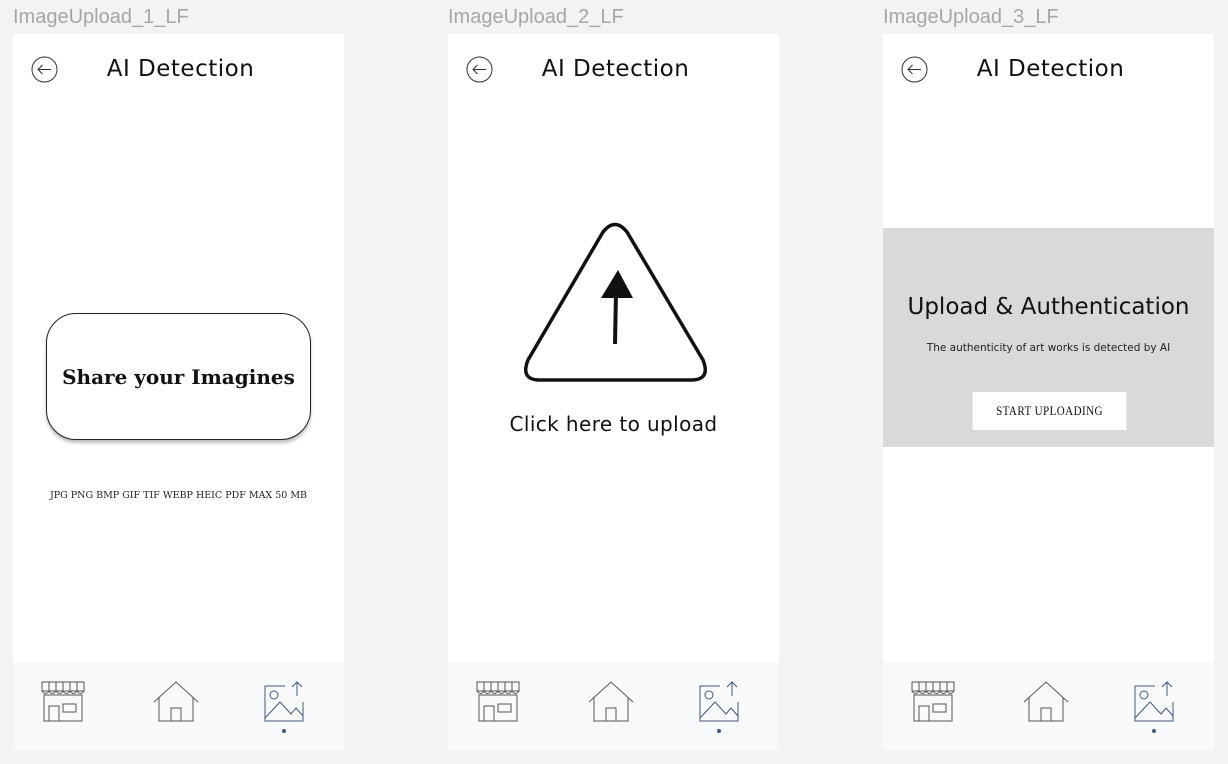 The height and width of the screenshot is (764, 1228). I want to click on frame-label-1: ImageUpload_1_LF, so click(101, 17).